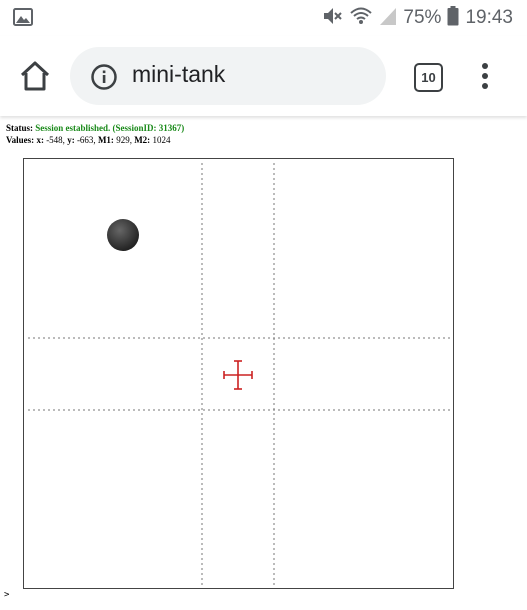 The width and height of the screenshot is (527, 610). I want to click on image-notification-icon, so click(23, 17).